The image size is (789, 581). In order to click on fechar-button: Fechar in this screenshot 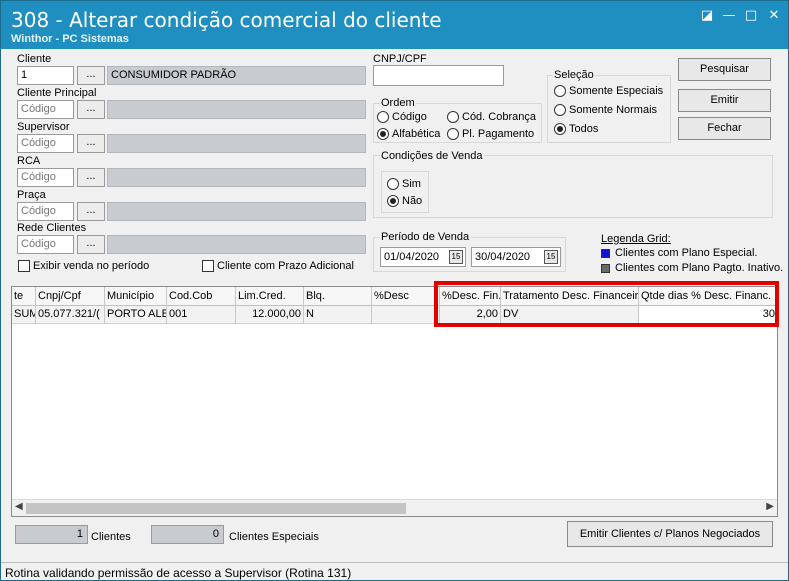, I will do `click(724, 128)`.